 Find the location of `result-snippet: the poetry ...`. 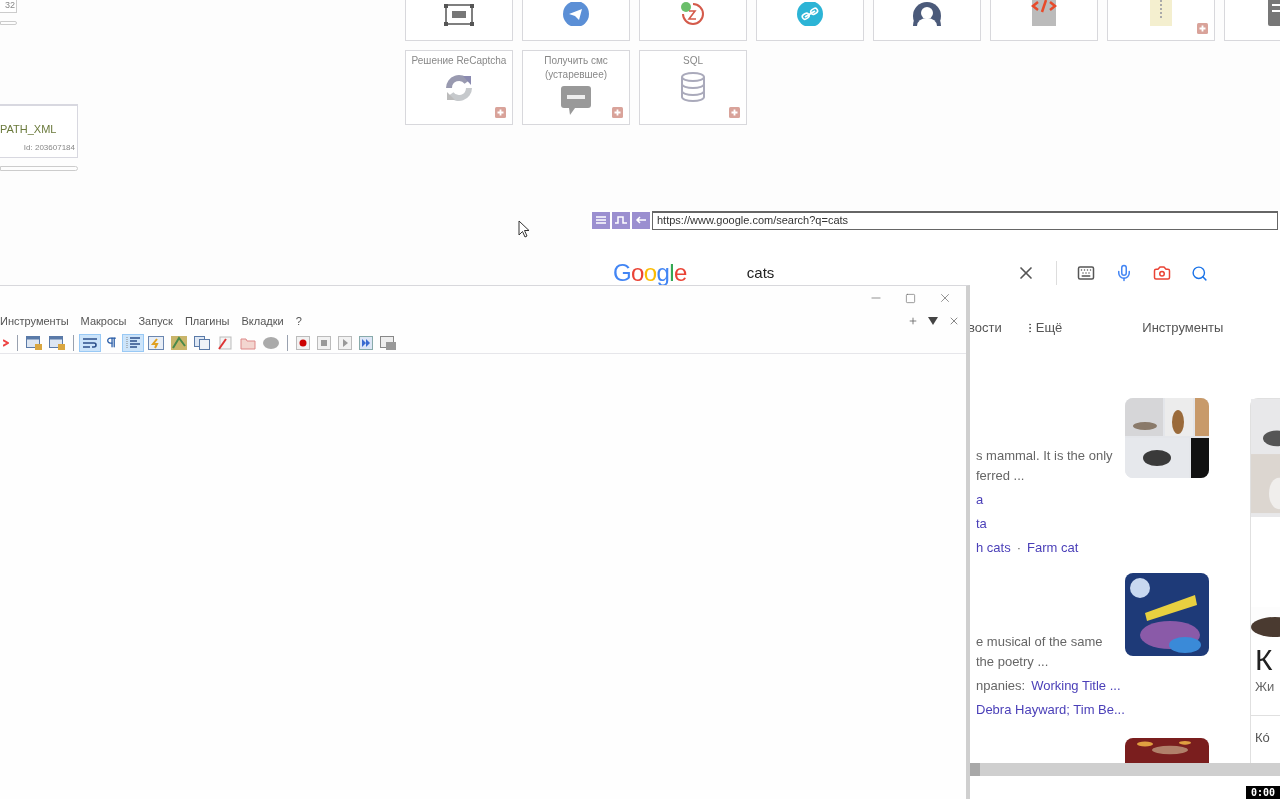

result-snippet: the poetry ... is located at coordinates (1012, 662).